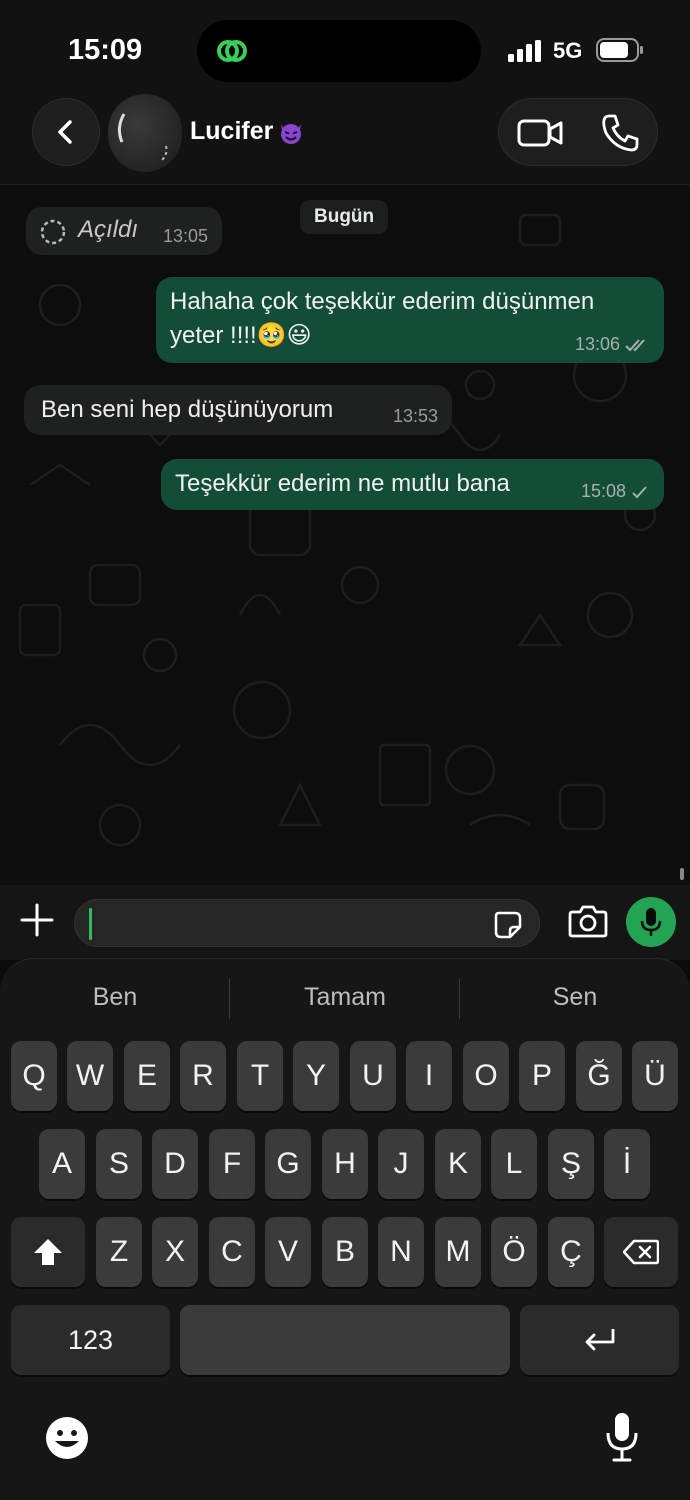 This screenshot has width=690, height=1500. I want to click on opened-label: Açıldı, so click(108, 229).